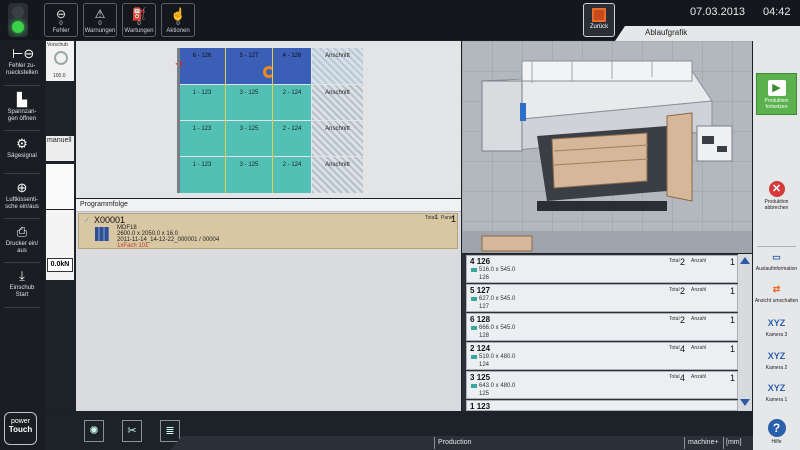 The width and height of the screenshot is (800, 450). What do you see at coordinates (602, 356) in the screenshot?
I see `list-item: 2 124 519.0 x 480.0 124 Total 4 Anzahl 1` at bounding box center [602, 356].